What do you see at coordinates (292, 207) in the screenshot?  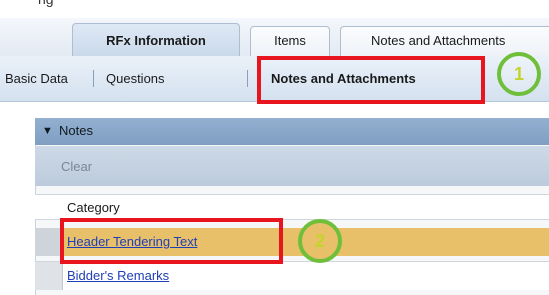 I see `table-column-header: Category` at bounding box center [292, 207].